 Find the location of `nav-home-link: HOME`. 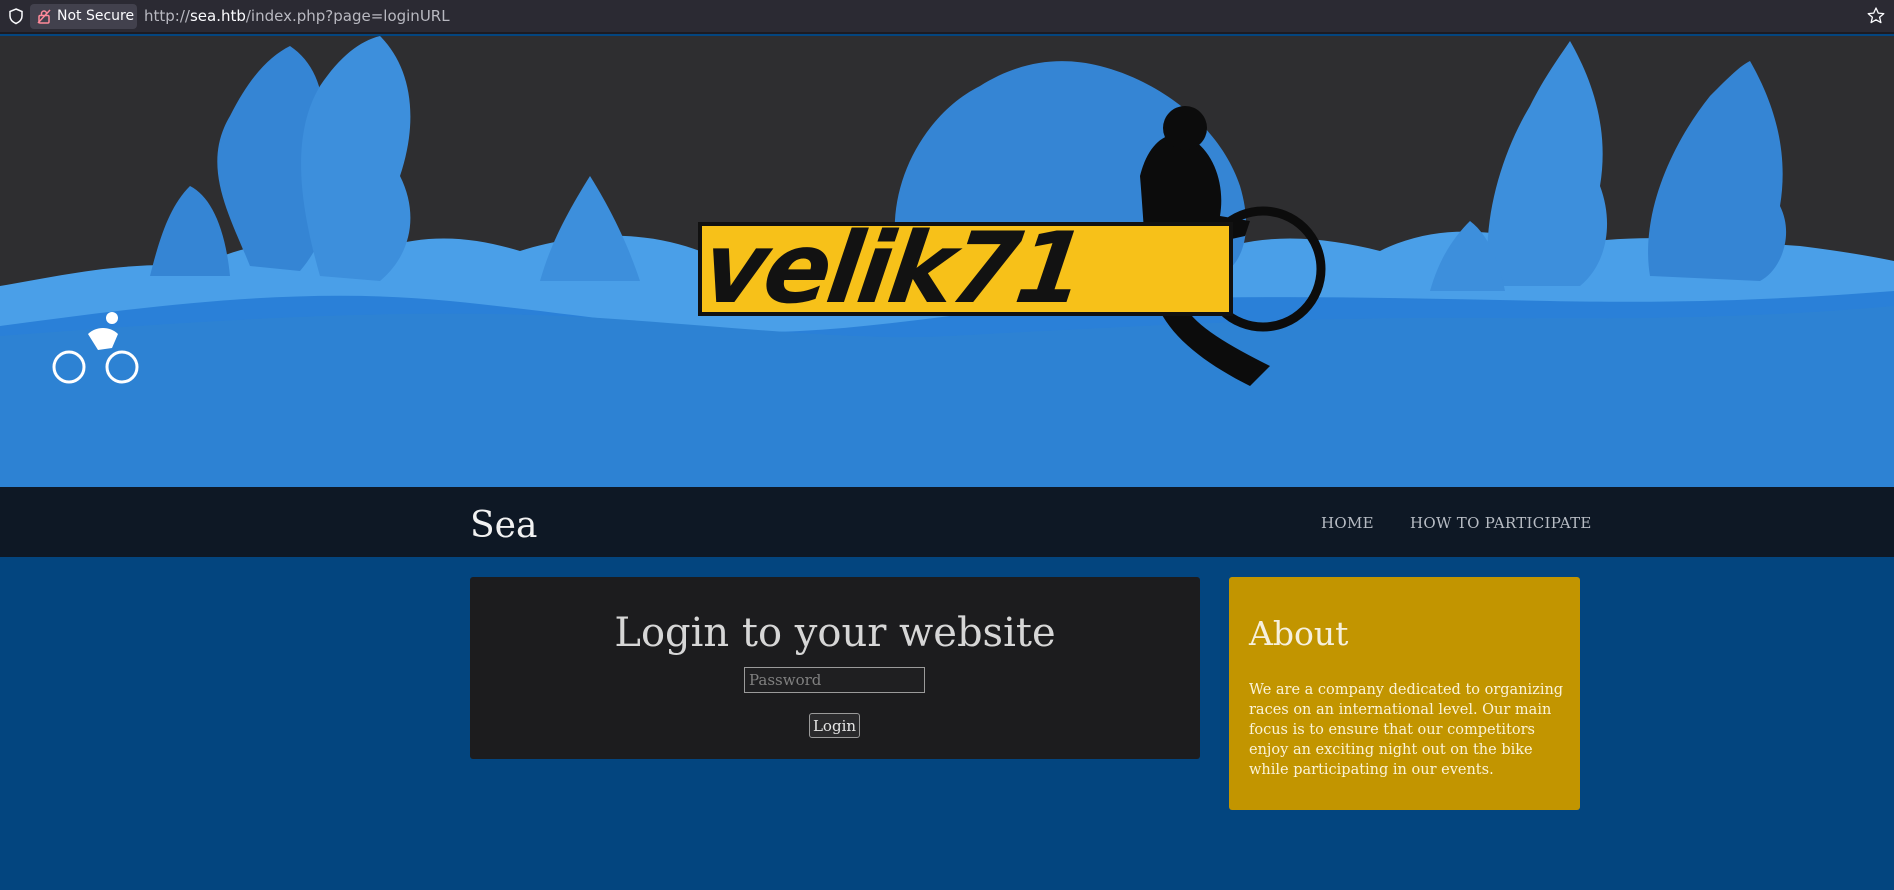

nav-home-link: HOME is located at coordinates (1347, 523).